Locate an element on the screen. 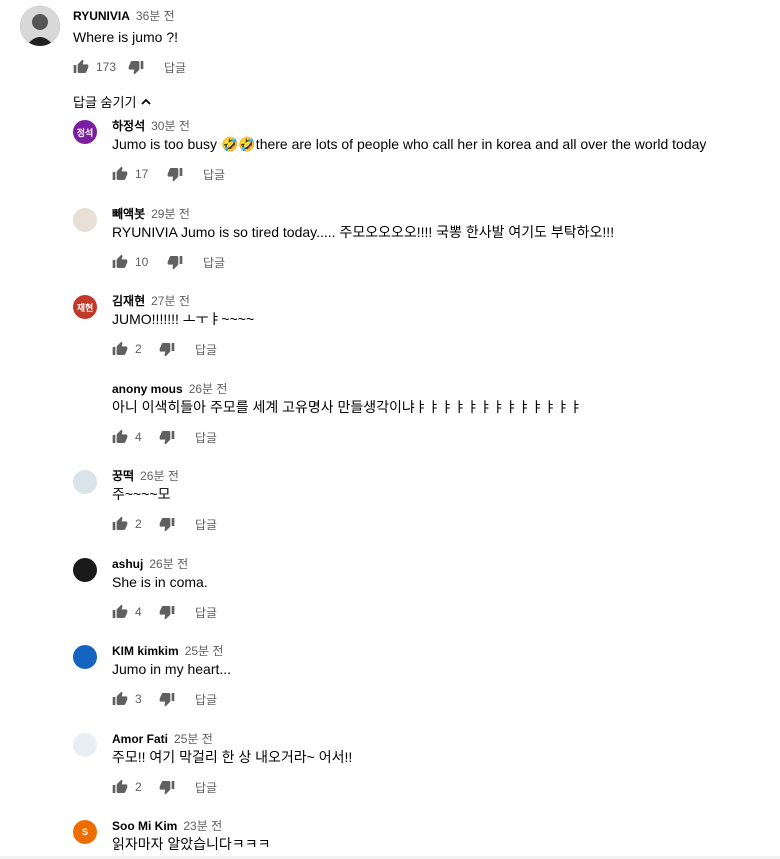  comment-header: KIM kimkim 25분 전 is located at coordinates (167, 651).